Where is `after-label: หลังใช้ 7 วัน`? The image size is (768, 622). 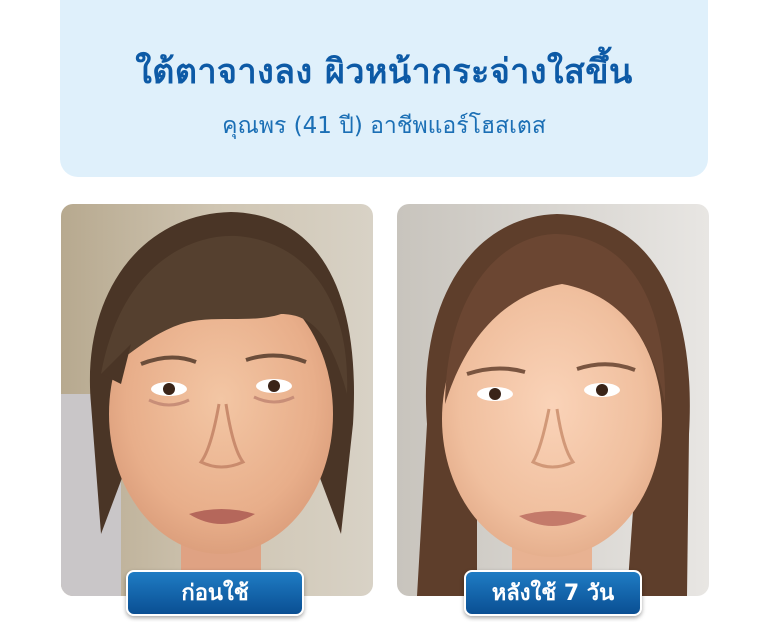 after-label: หลังใช้ 7 วัน is located at coordinates (553, 593).